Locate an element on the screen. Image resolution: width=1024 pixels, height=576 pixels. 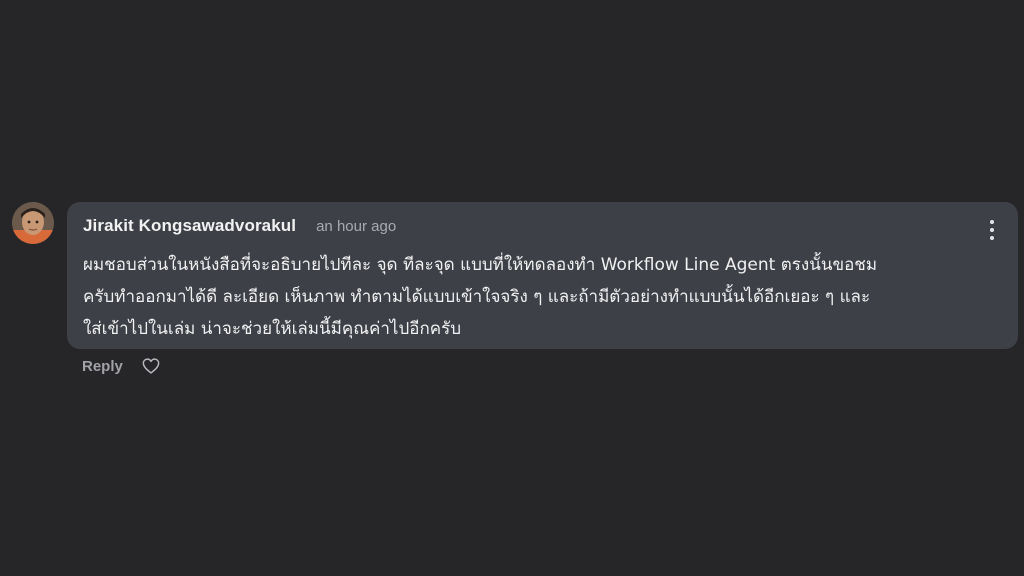
avatar is located at coordinates (33, 223).